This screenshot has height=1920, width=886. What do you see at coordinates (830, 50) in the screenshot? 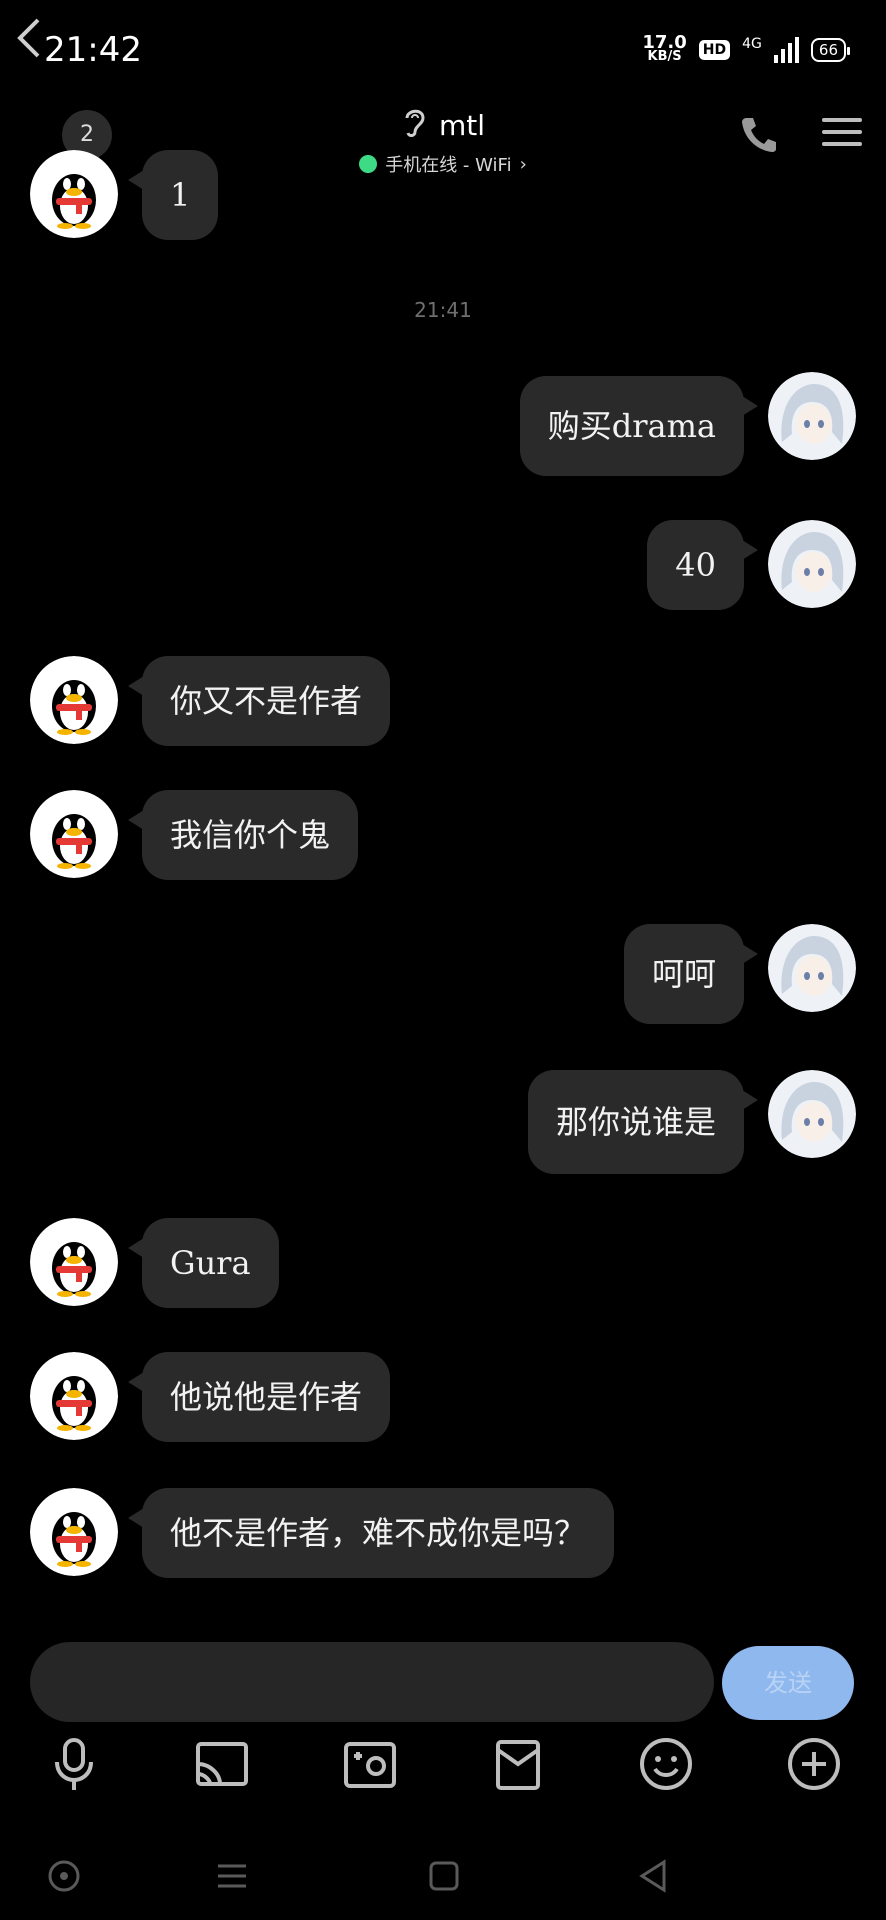
I see `battery-icon: 66` at bounding box center [830, 50].